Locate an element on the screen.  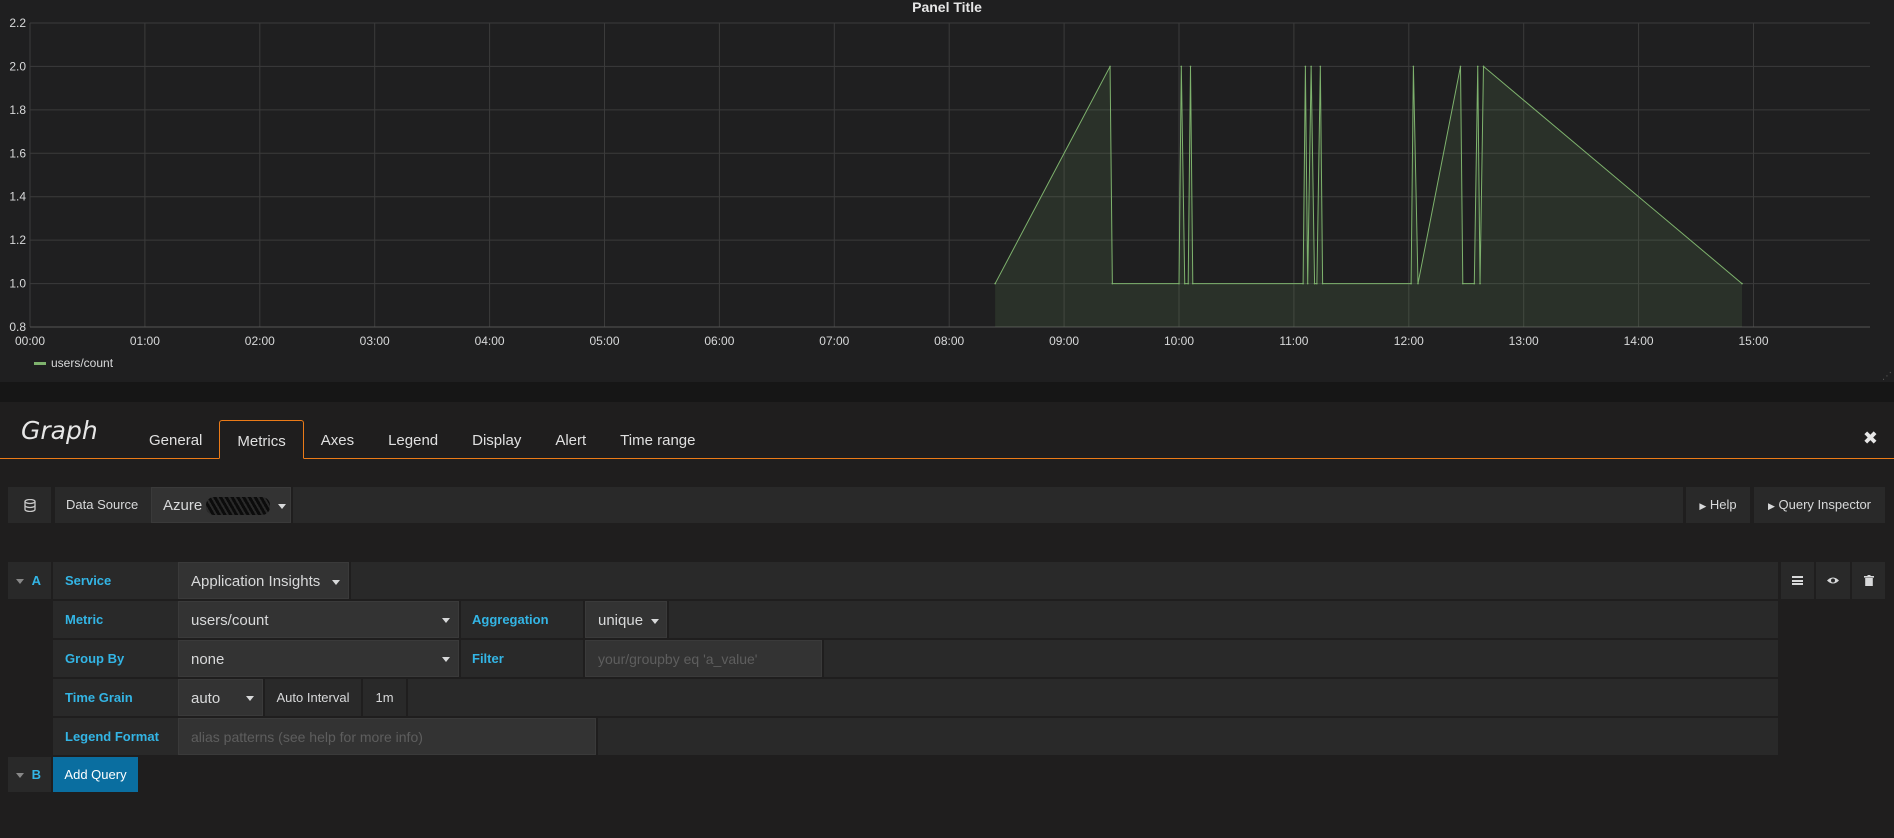
timegrain-row-fill is located at coordinates (1093, 697).